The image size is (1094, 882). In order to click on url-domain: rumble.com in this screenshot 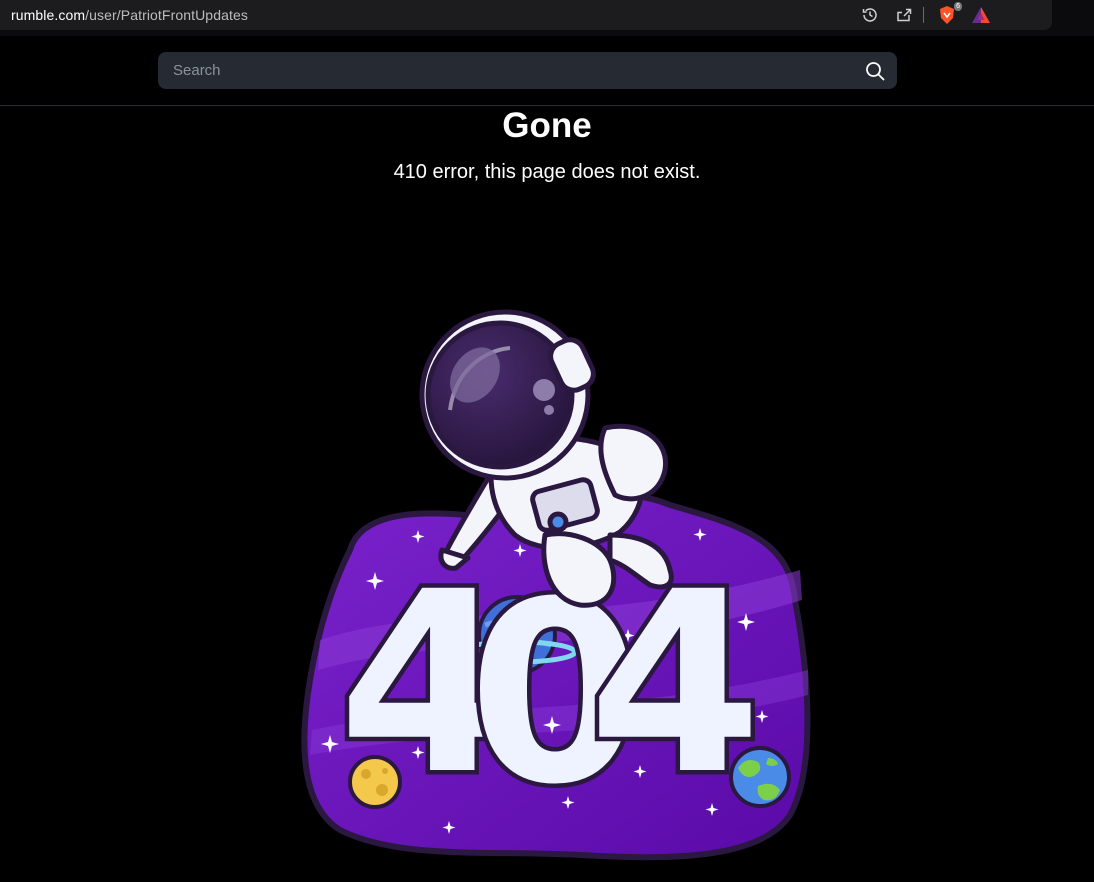, I will do `click(48, 15)`.